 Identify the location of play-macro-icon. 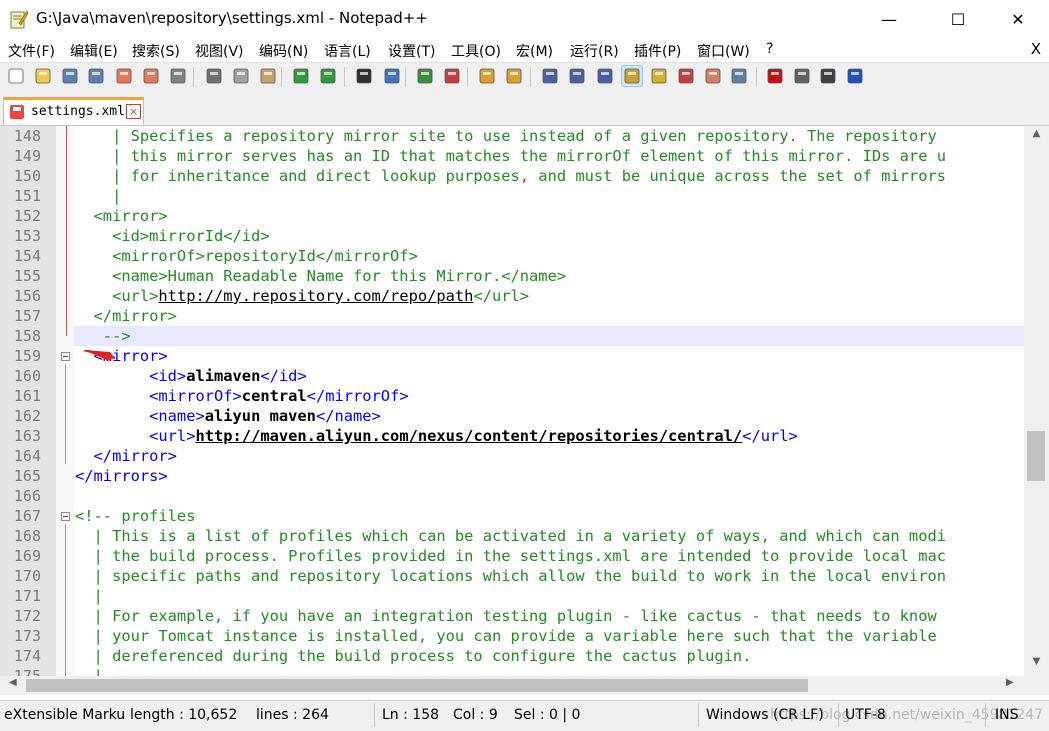
(802, 76).